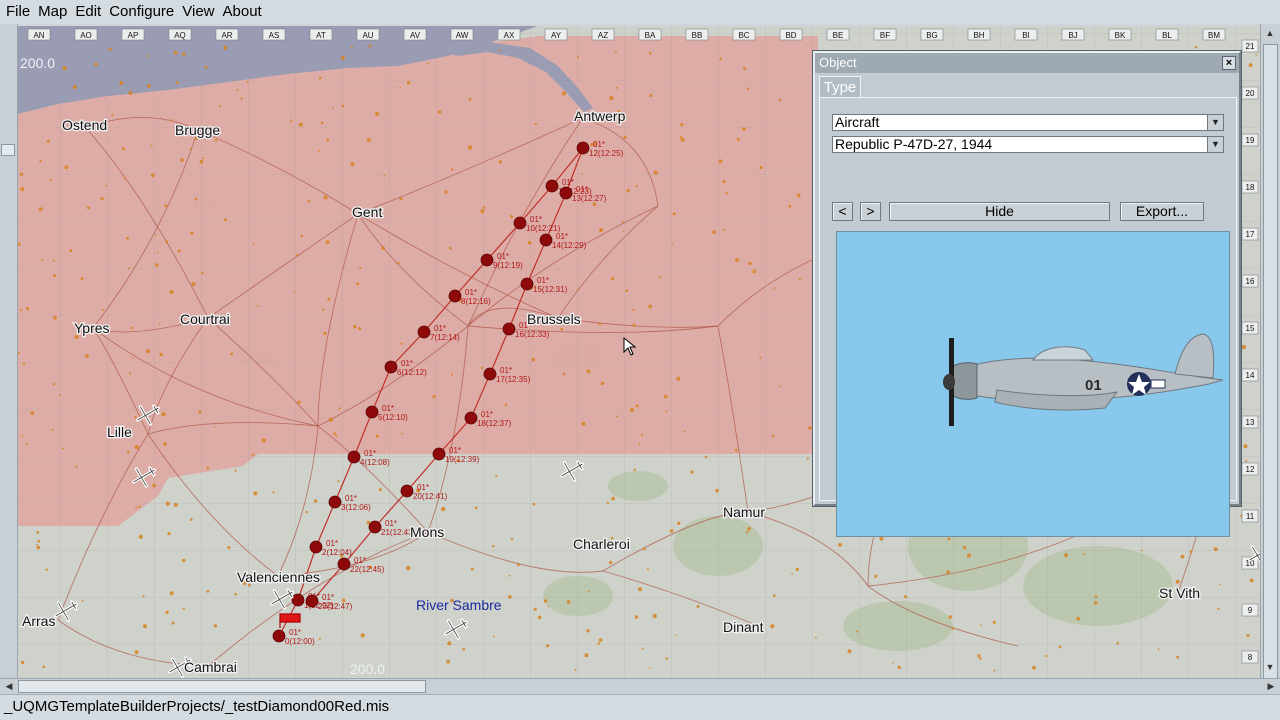 The height and width of the screenshot is (720, 1280). What do you see at coordinates (1026, 35) in the screenshot?
I see `grid-column-label: BI` at bounding box center [1026, 35].